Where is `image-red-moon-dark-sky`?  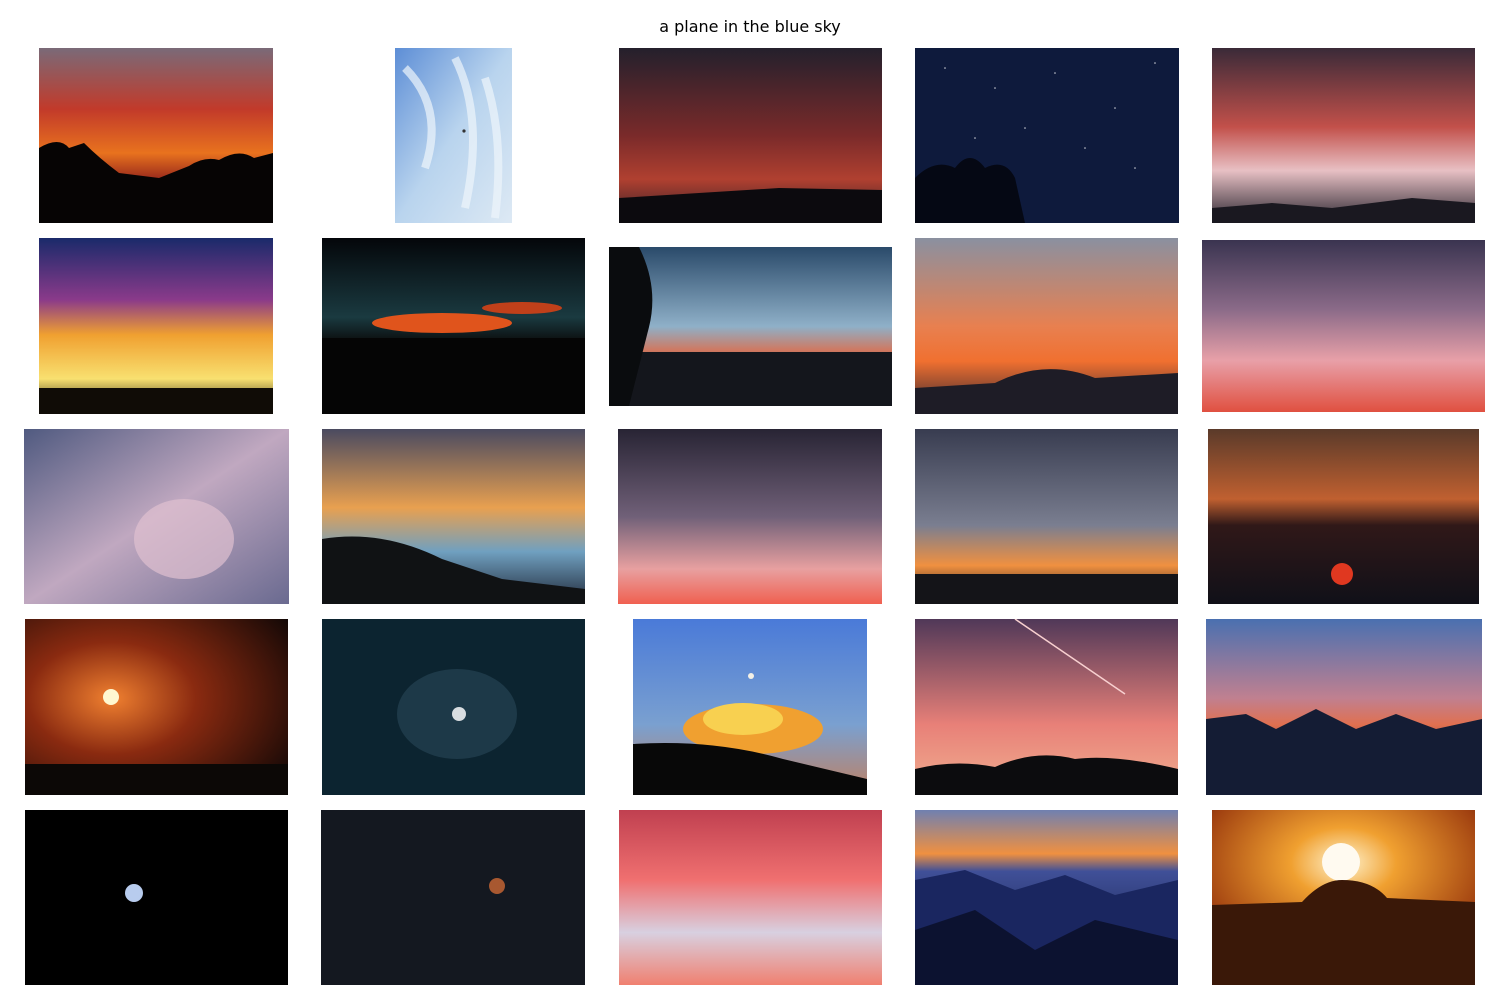 image-red-moon-dark-sky is located at coordinates (453, 897).